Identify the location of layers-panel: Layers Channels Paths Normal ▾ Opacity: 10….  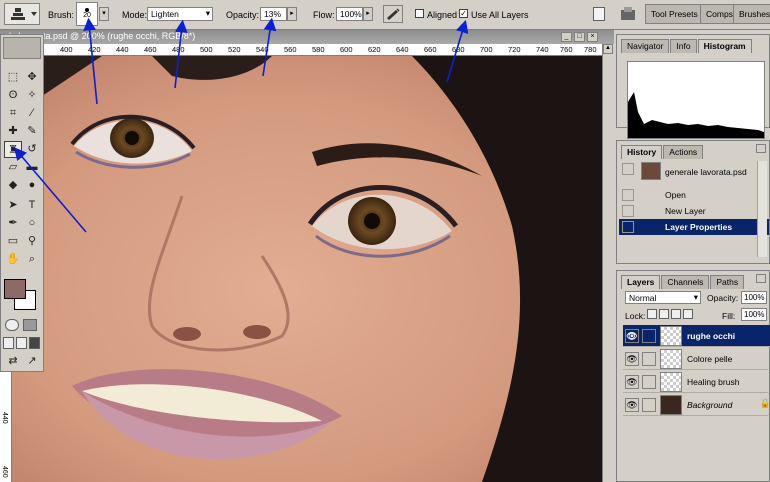
(693, 376).